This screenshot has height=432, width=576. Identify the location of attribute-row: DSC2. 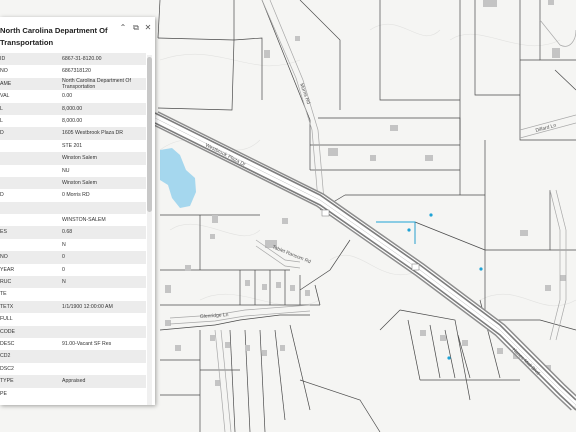
(73, 369).